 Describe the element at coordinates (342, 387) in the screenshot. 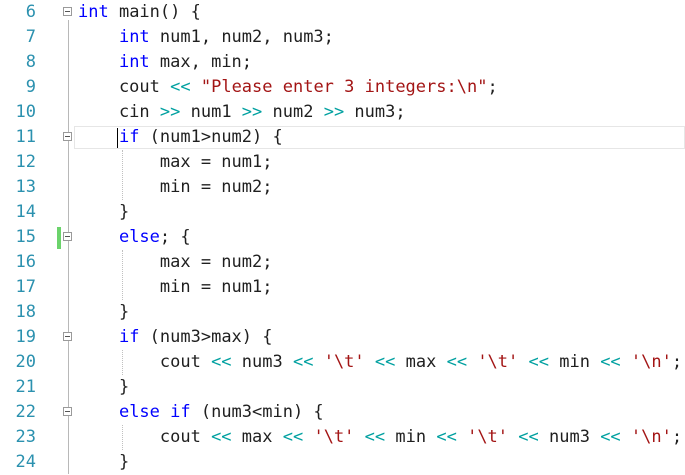

I see `code-line: 21 }` at that location.